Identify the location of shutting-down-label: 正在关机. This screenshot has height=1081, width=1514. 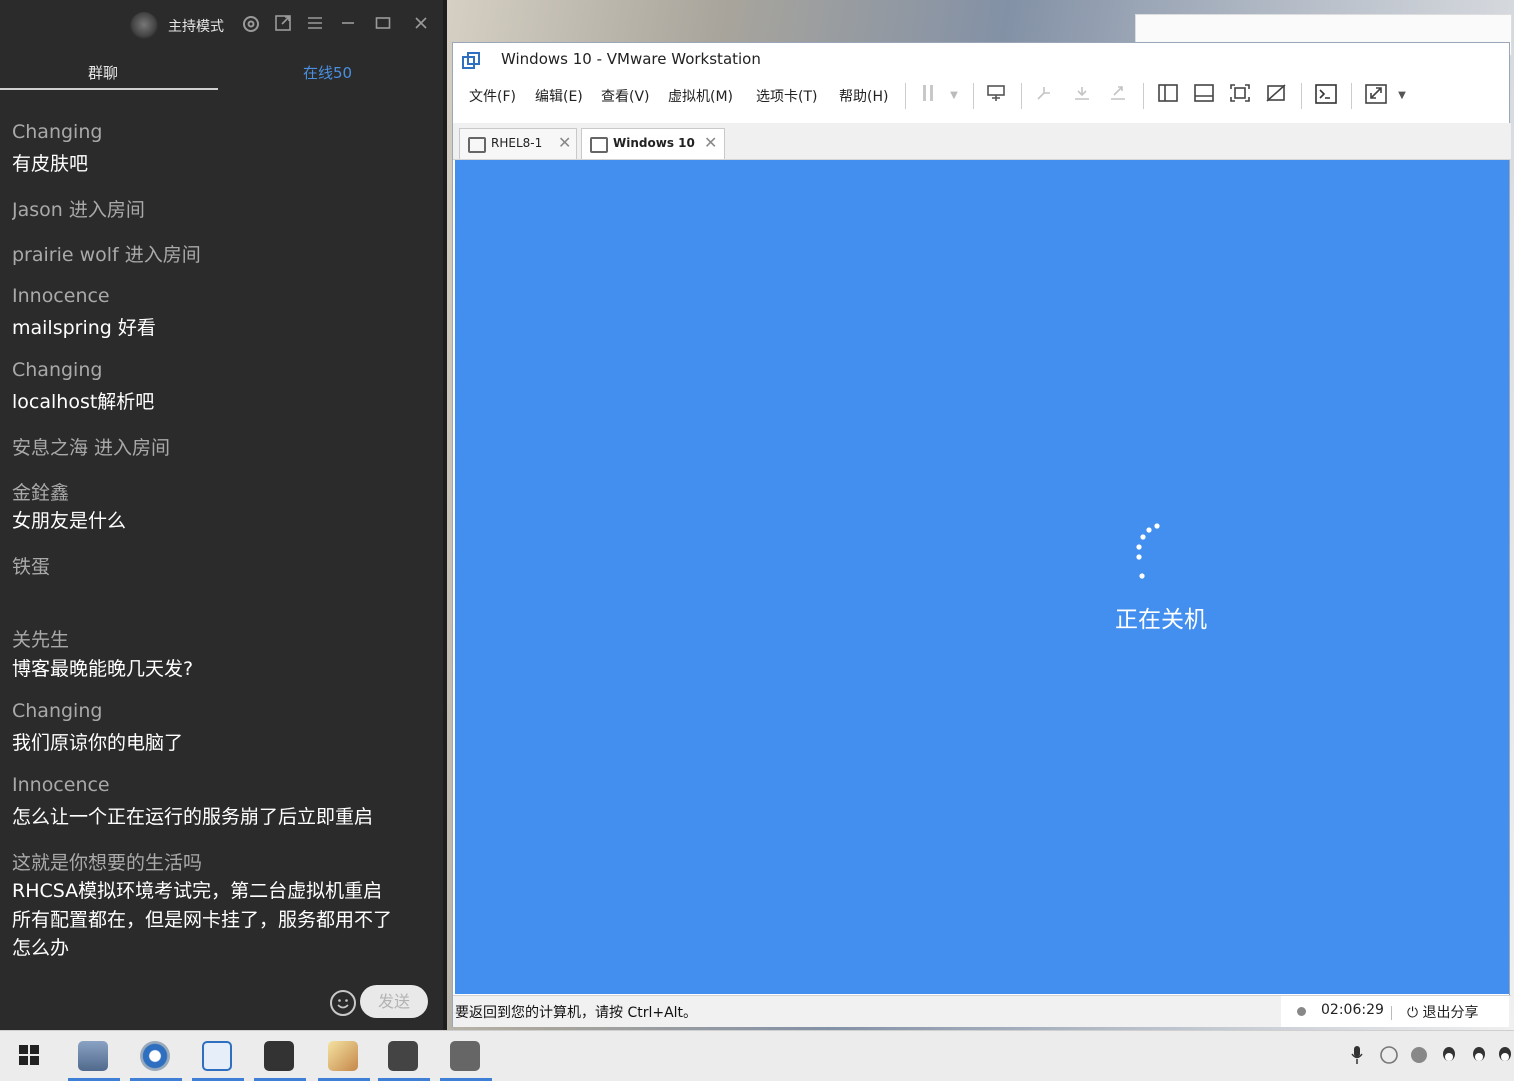
(1161, 620).